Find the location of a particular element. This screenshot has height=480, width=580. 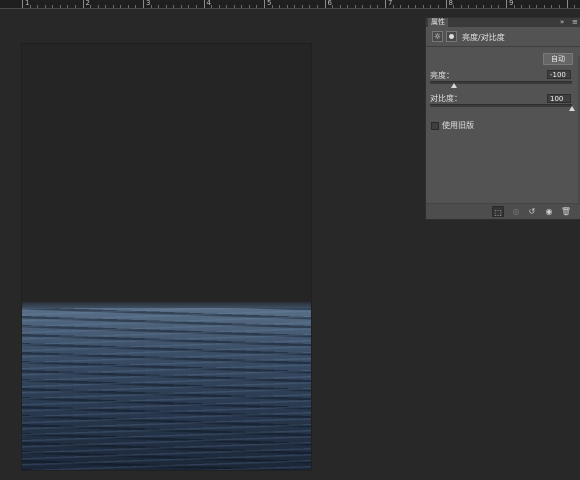

visibility-eye-icon: ◉ is located at coordinates (549, 211).